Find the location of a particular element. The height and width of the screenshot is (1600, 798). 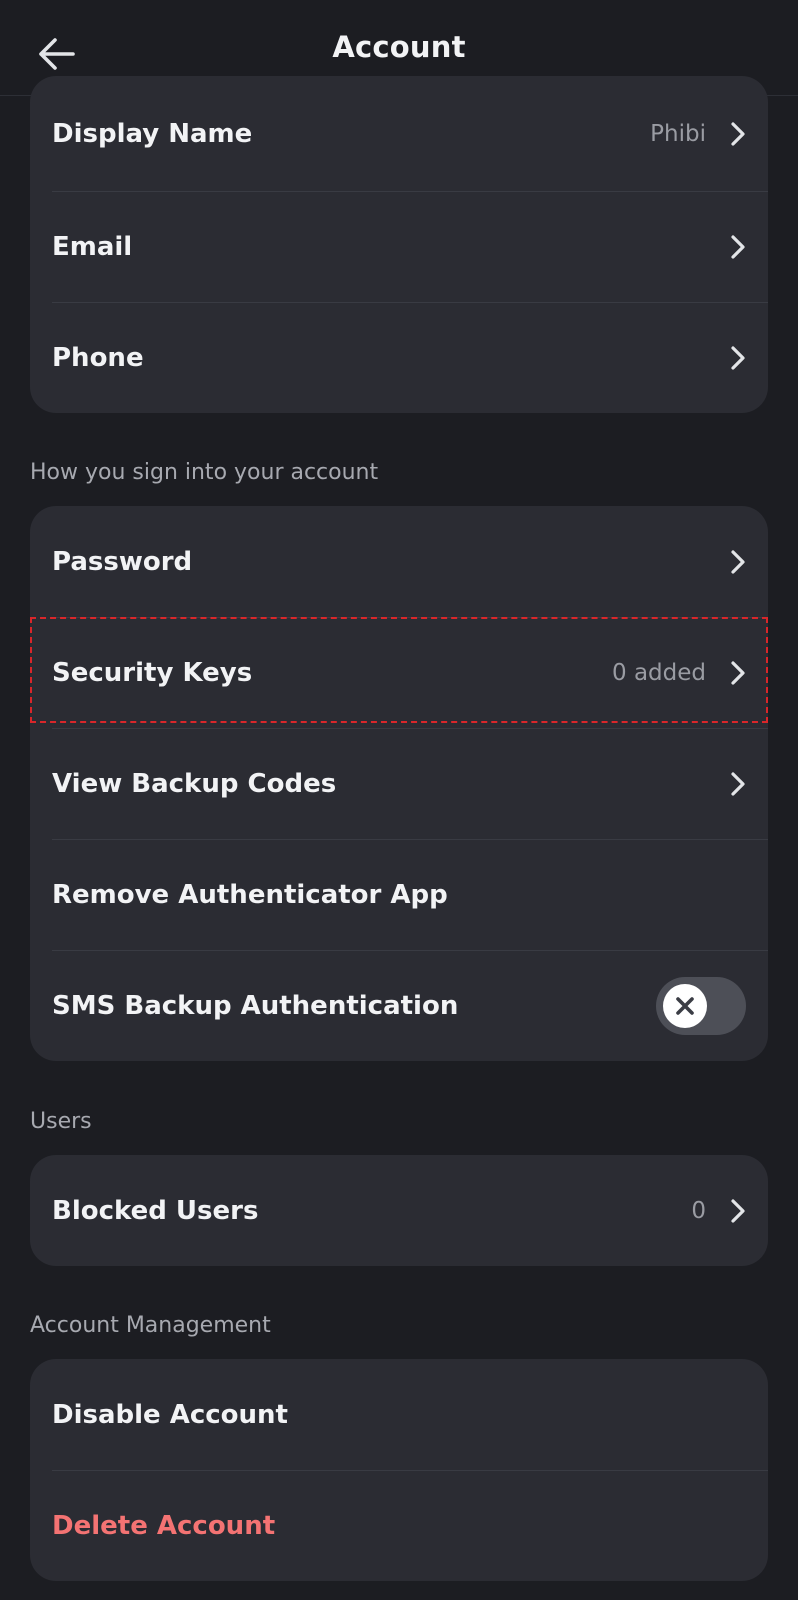

x-icon is located at coordinates (685, 1005).